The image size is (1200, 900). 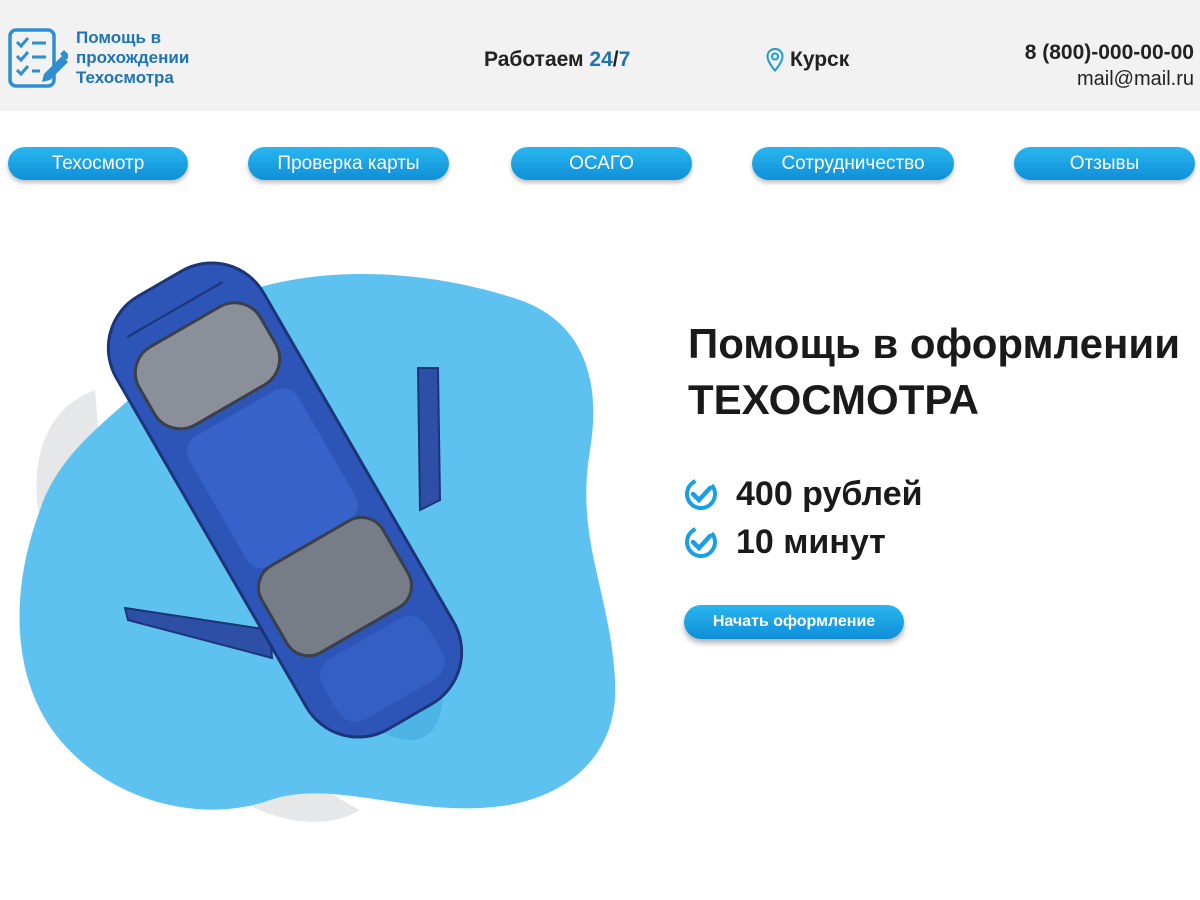 What do you see at coordinates (775, 60) in the screenshot?
I see `map-pin-icon` at bounding box center [775, 60].